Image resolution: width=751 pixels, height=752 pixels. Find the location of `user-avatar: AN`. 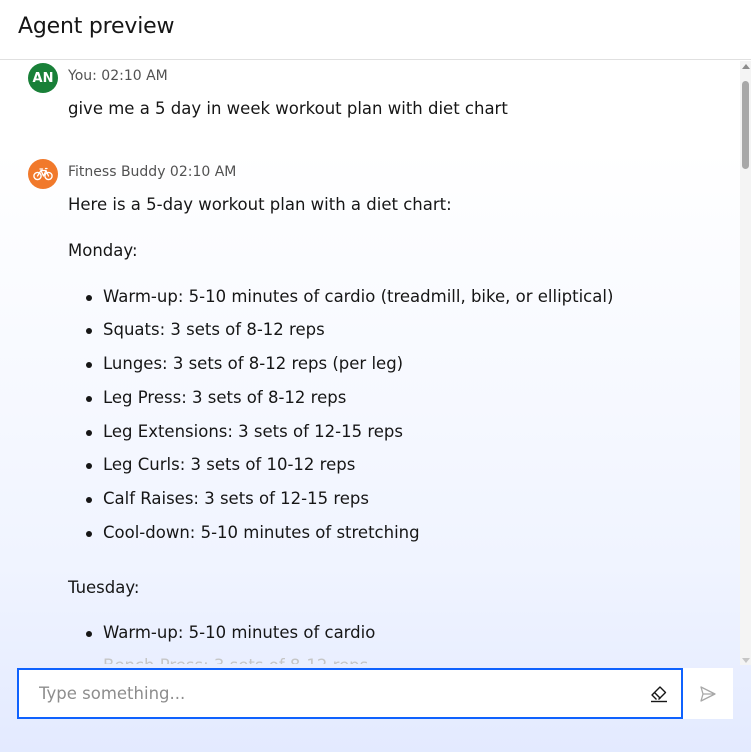

user-avatar: AN is located at coordinates (43, 78).